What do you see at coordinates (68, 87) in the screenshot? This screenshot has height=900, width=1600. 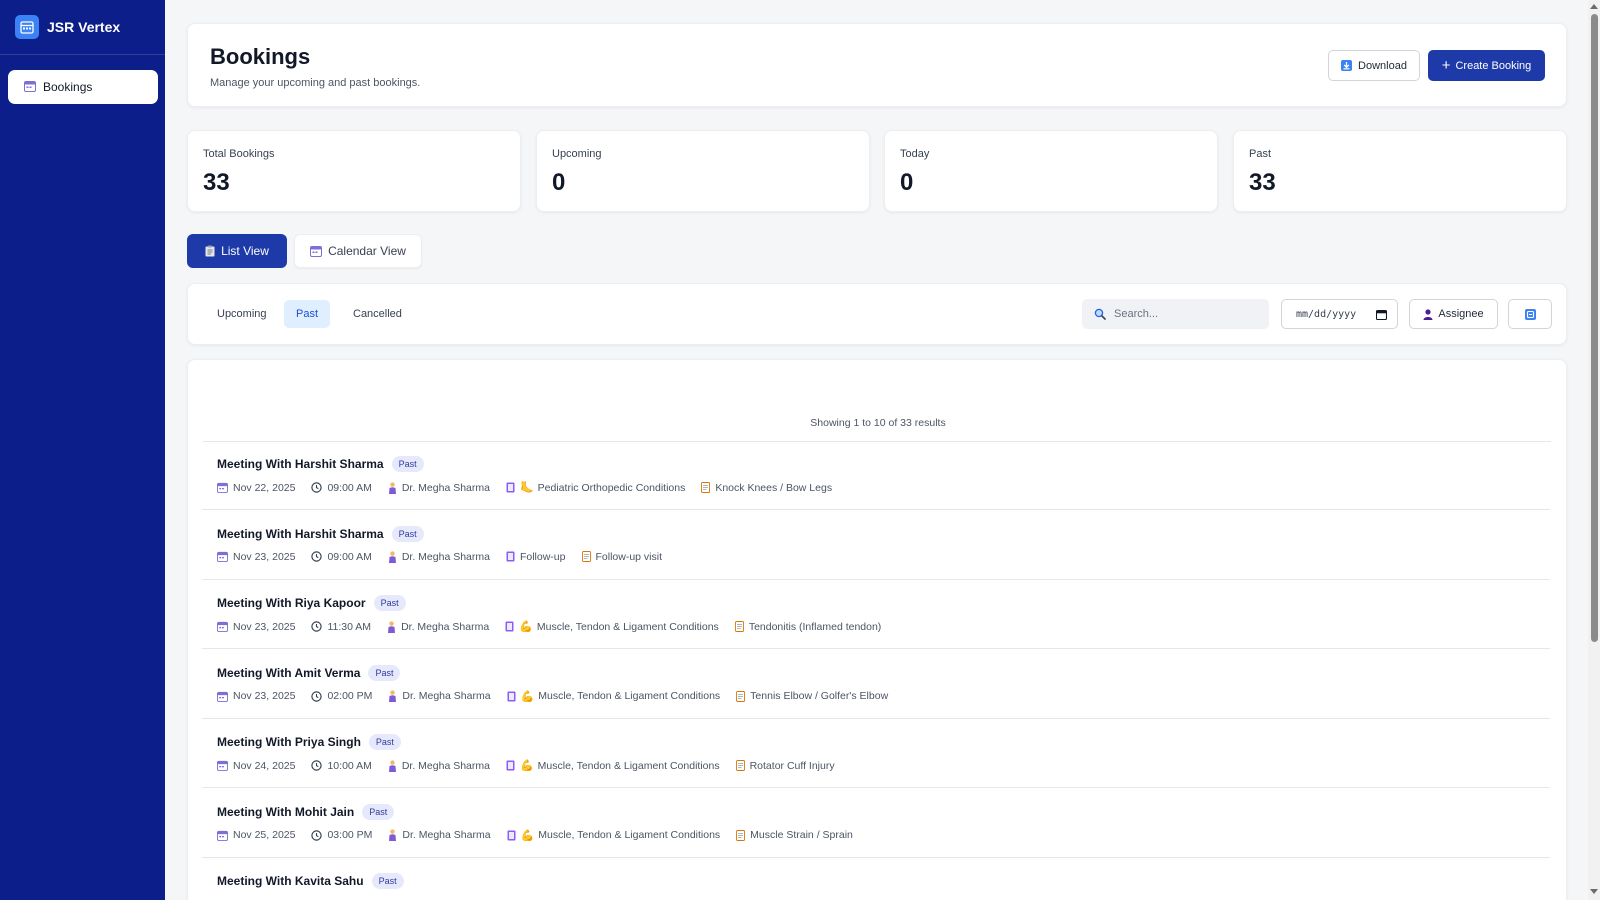 I see `sidebar-item-label: Bookings` at bounding box center [68, 87].